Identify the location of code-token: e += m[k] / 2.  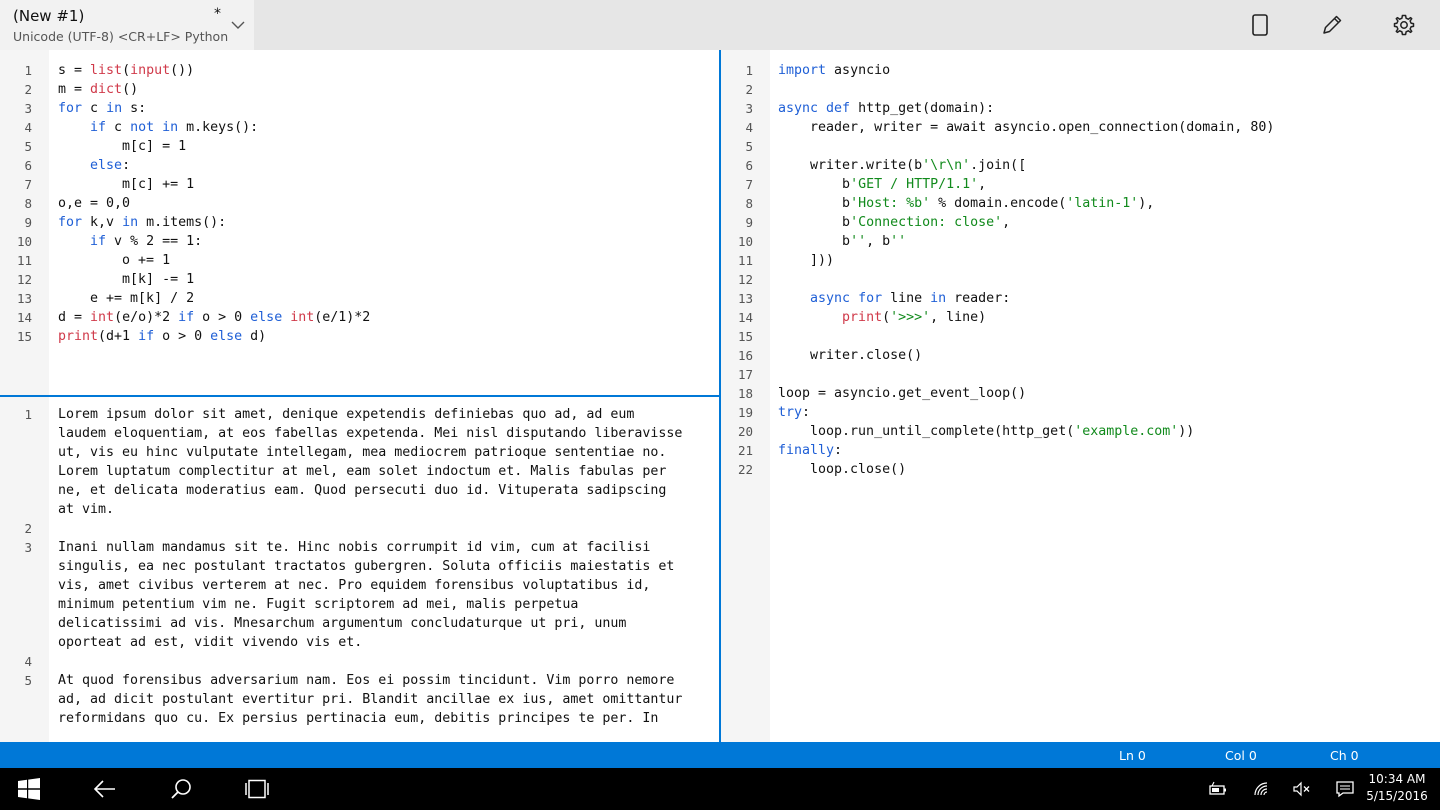
(126, 298).